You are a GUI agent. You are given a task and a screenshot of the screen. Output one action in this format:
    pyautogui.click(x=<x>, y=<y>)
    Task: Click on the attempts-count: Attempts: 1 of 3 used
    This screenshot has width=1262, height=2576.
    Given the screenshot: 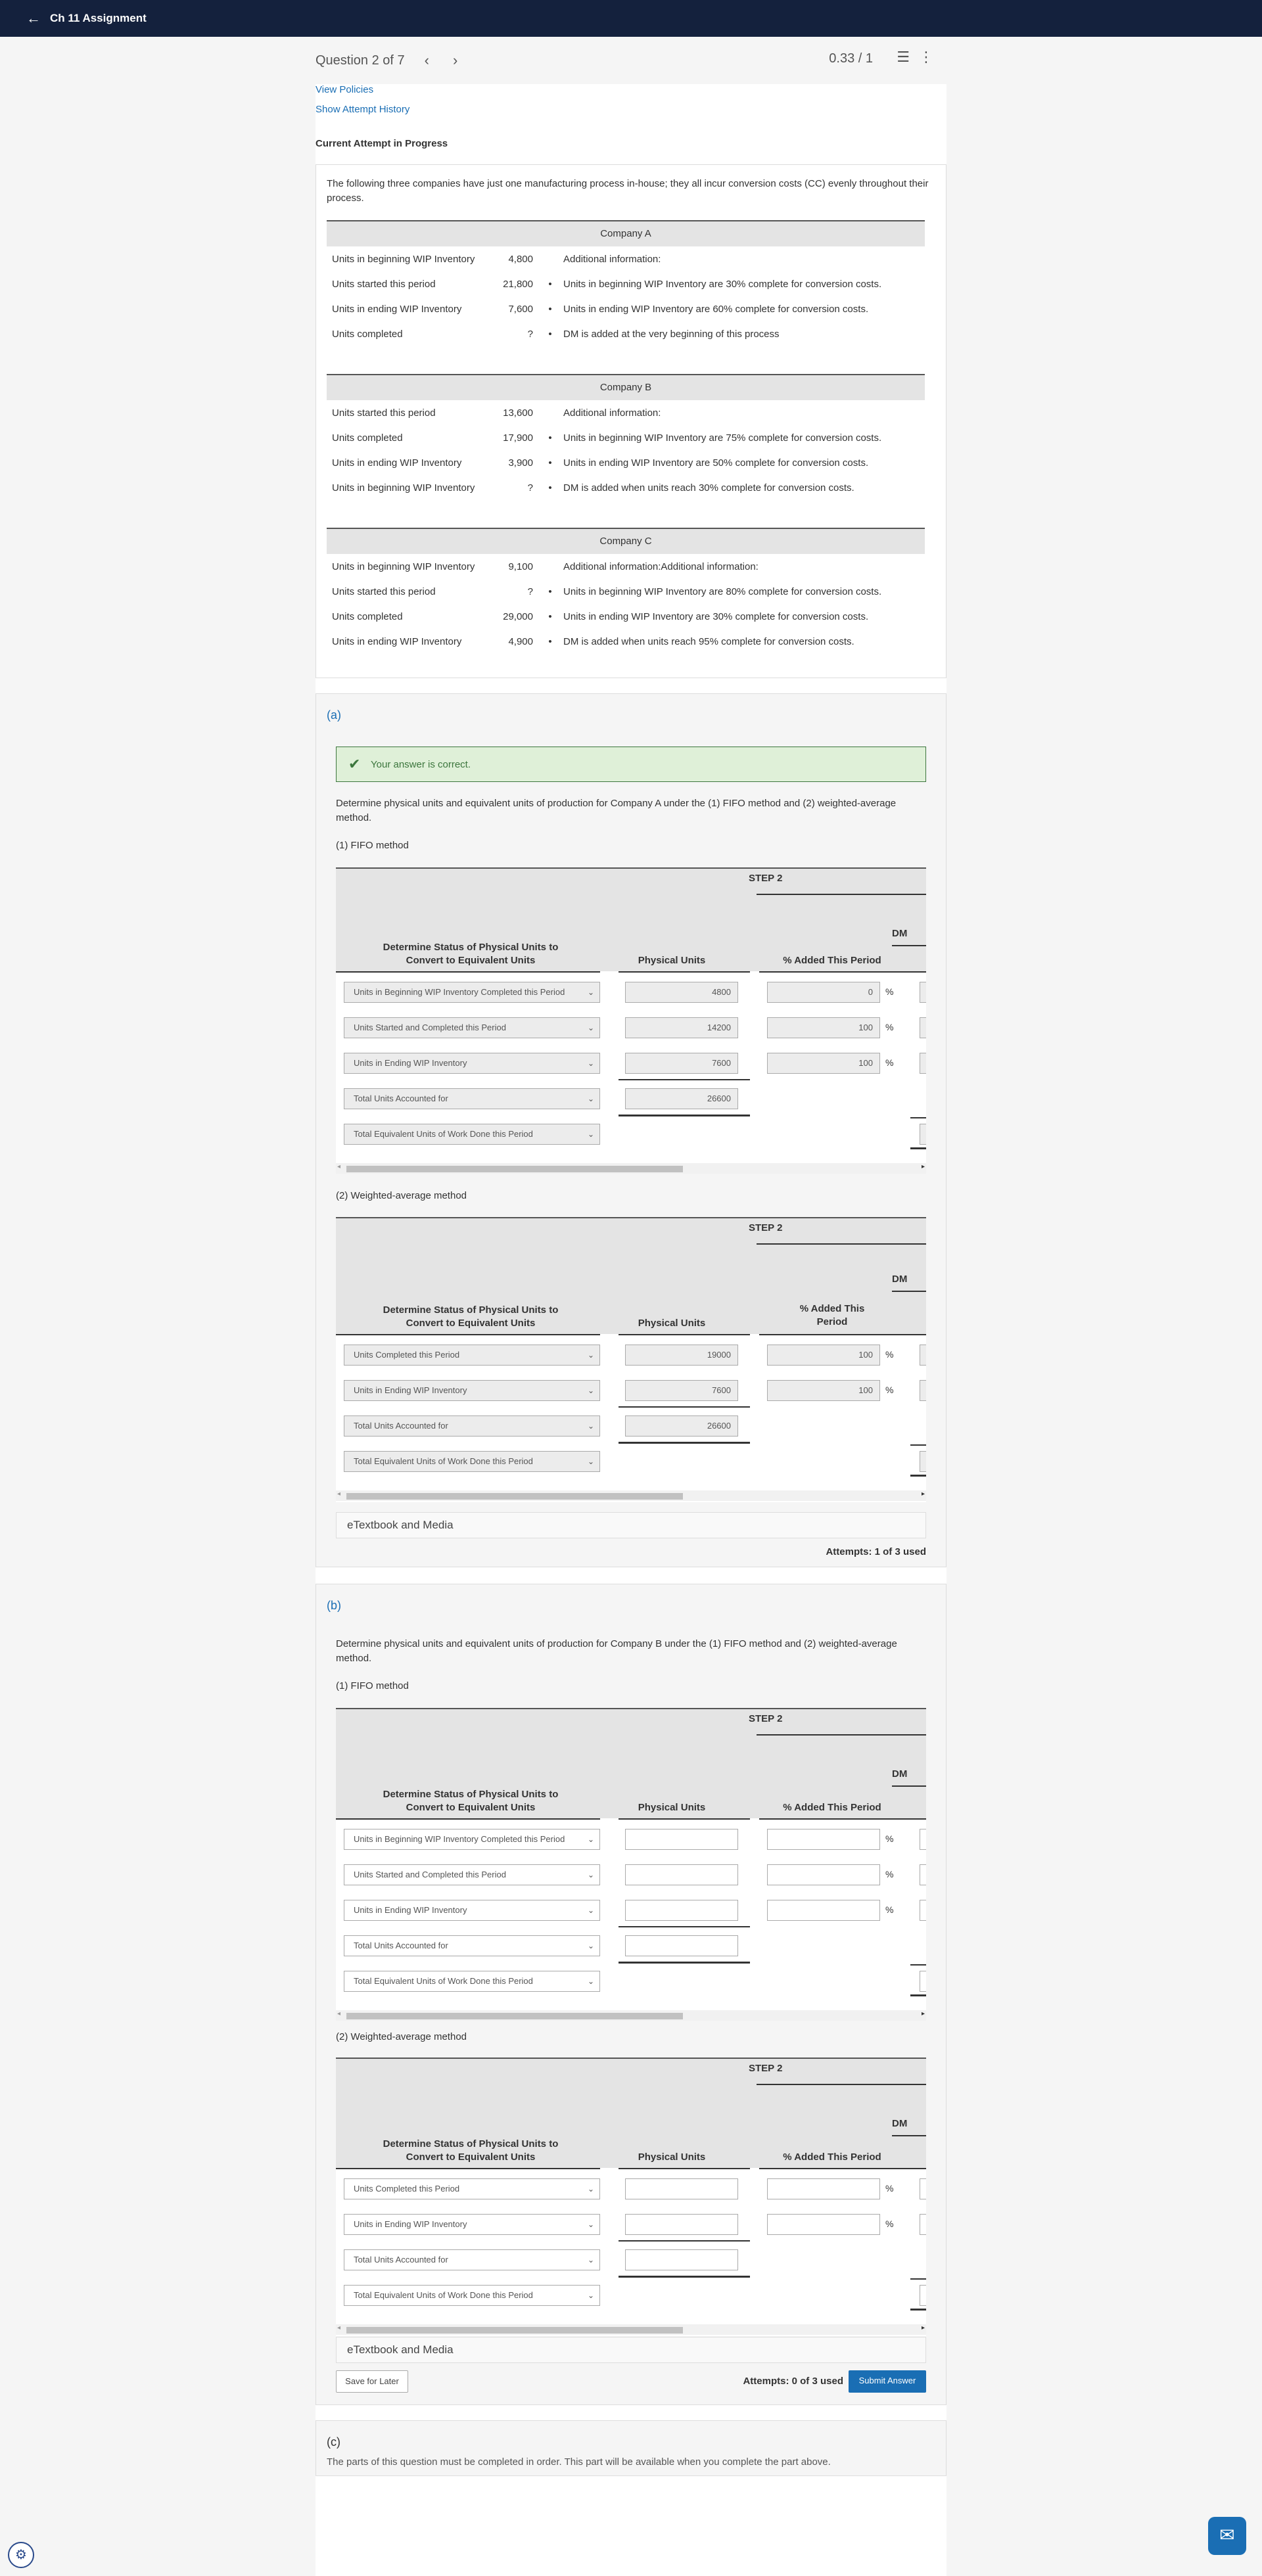 What is the action you would take?
    pyautogui.click(x=876, y=1552)
    